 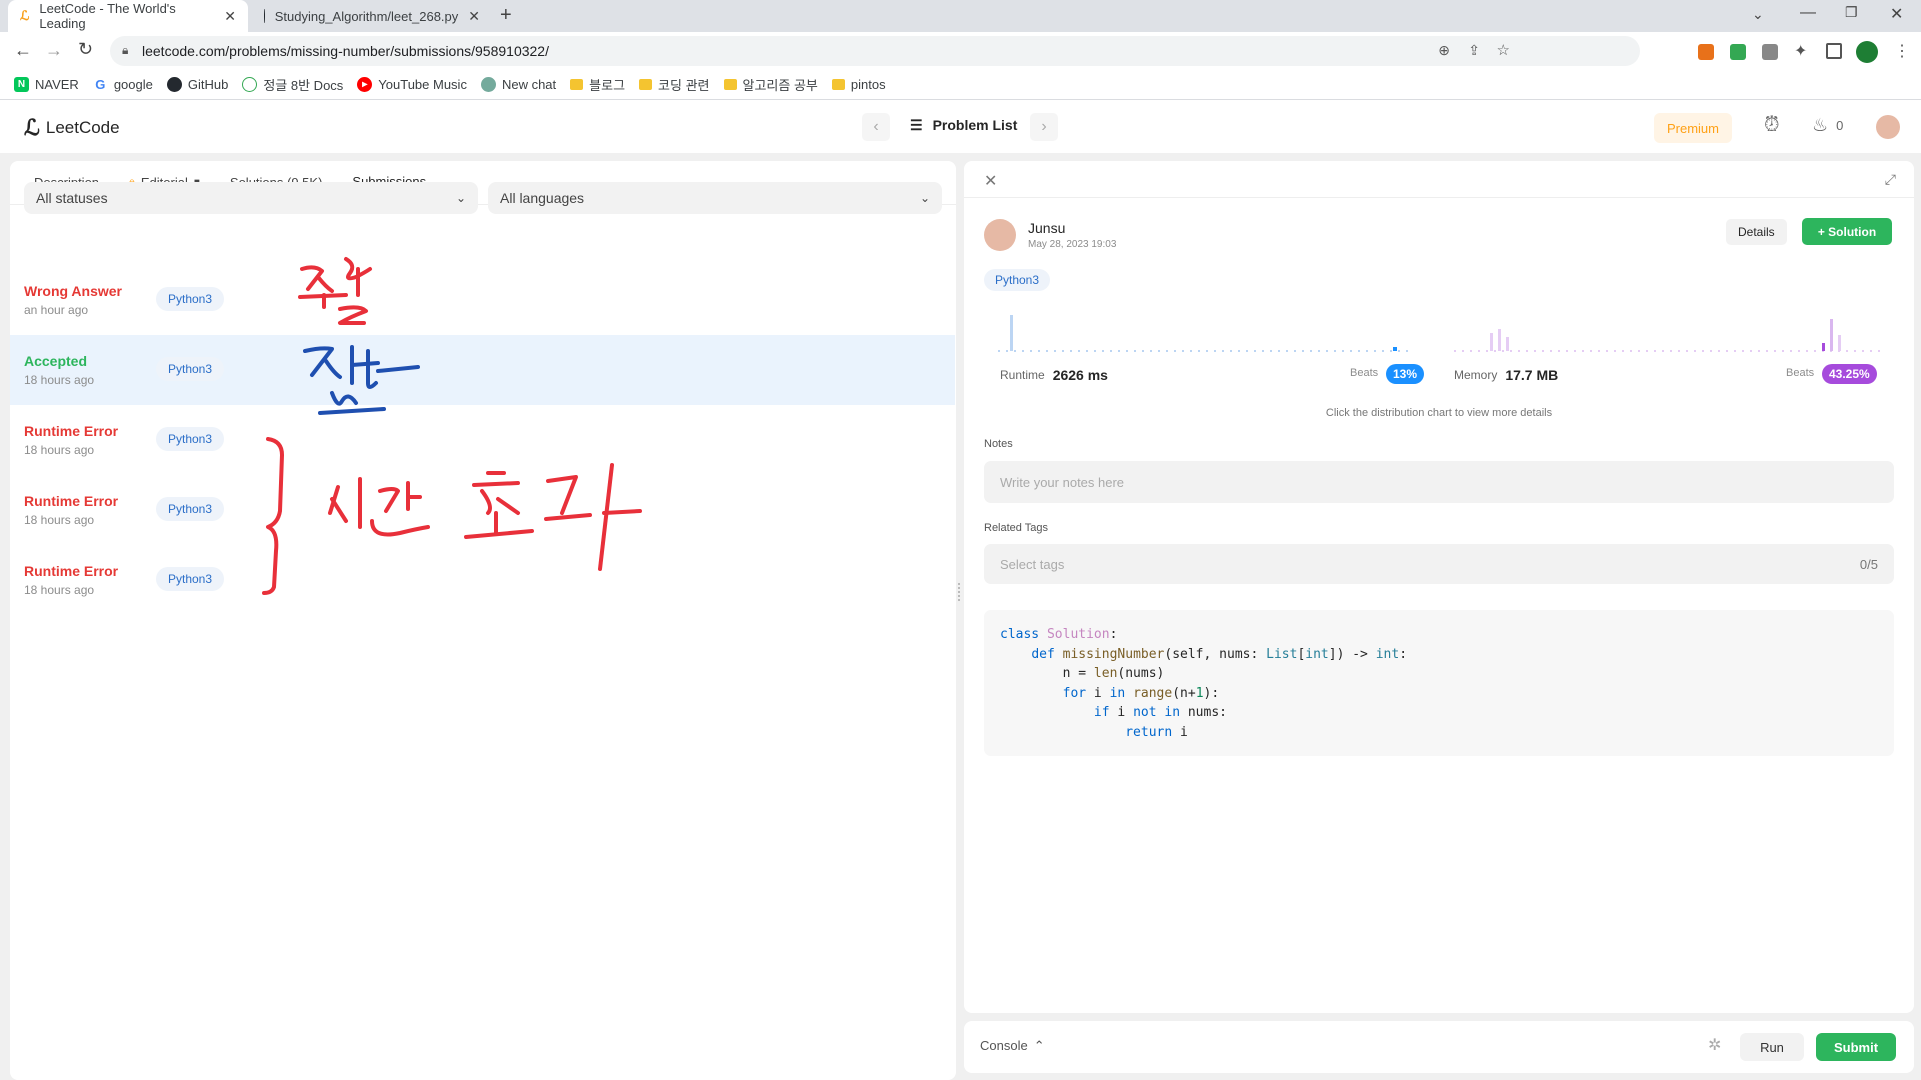 I want to click on bookmark-label: pintos, so click(x=868, y=84).